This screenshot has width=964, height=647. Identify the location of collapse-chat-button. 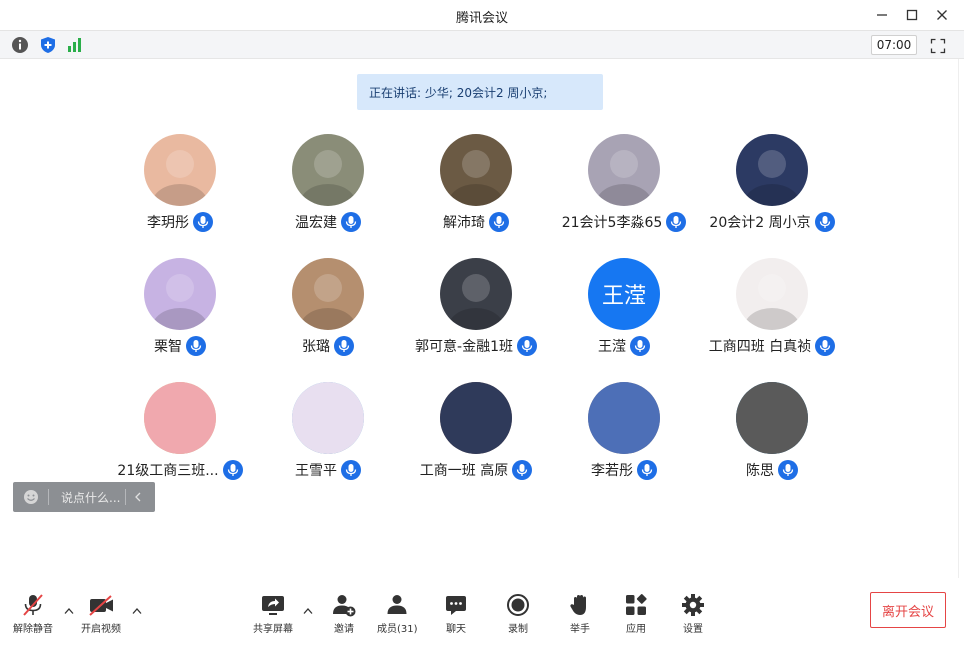
(139, 497).